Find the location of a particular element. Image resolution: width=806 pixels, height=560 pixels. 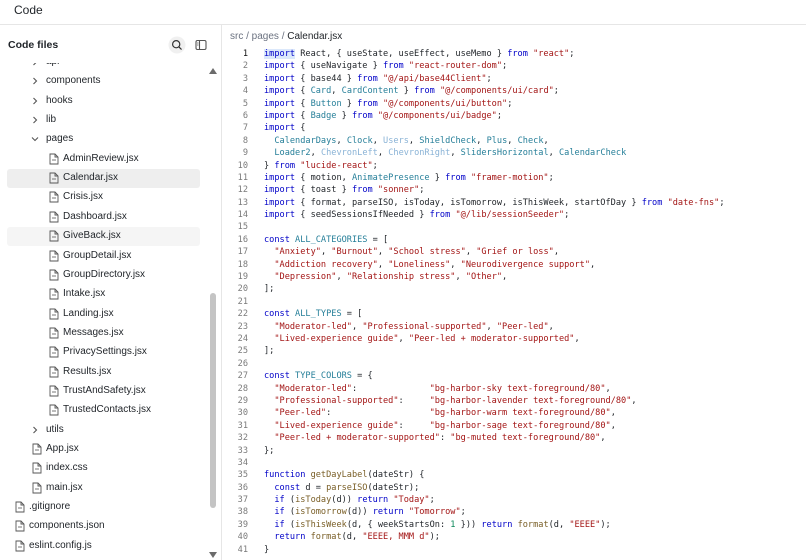

code-token: (d, { weekStartsOn: is located at coordinates (398, 524).